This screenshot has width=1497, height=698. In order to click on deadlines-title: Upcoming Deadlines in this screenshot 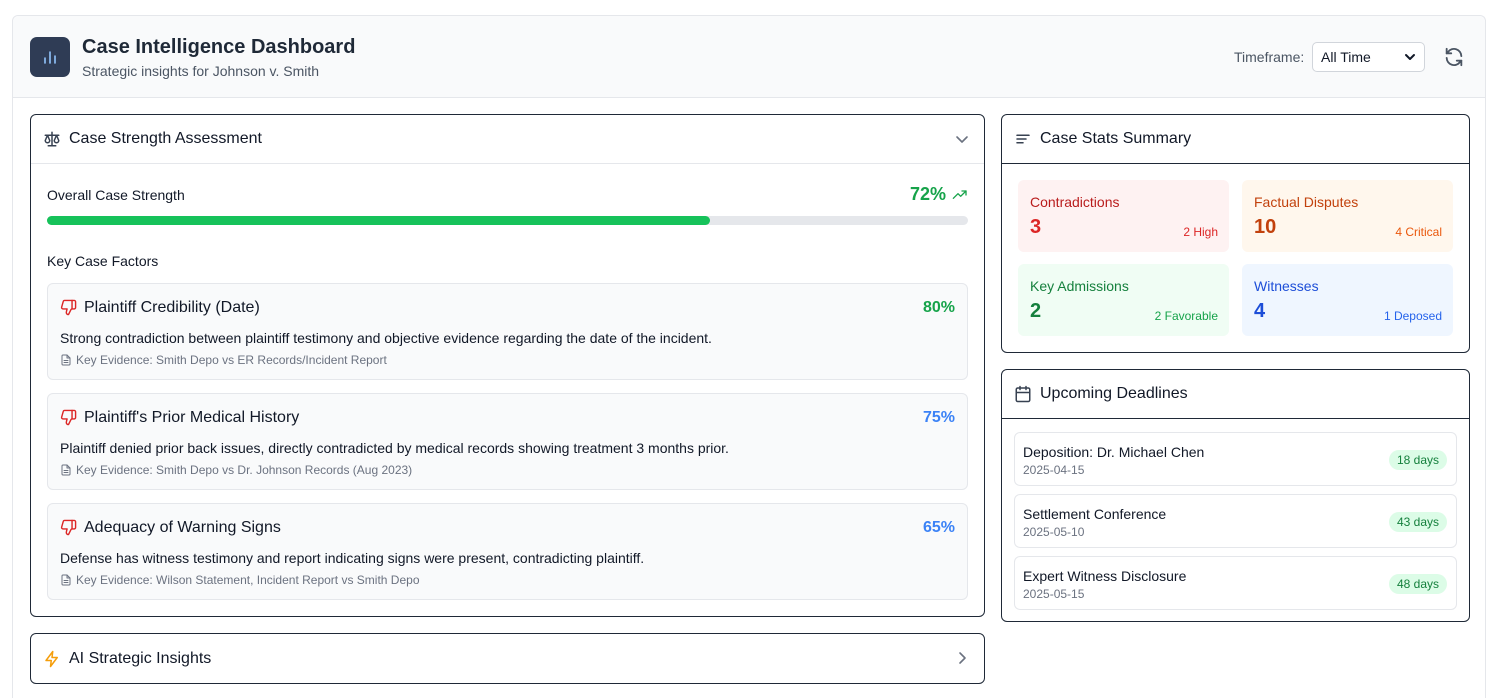, I will do `click(1114, 393)`.